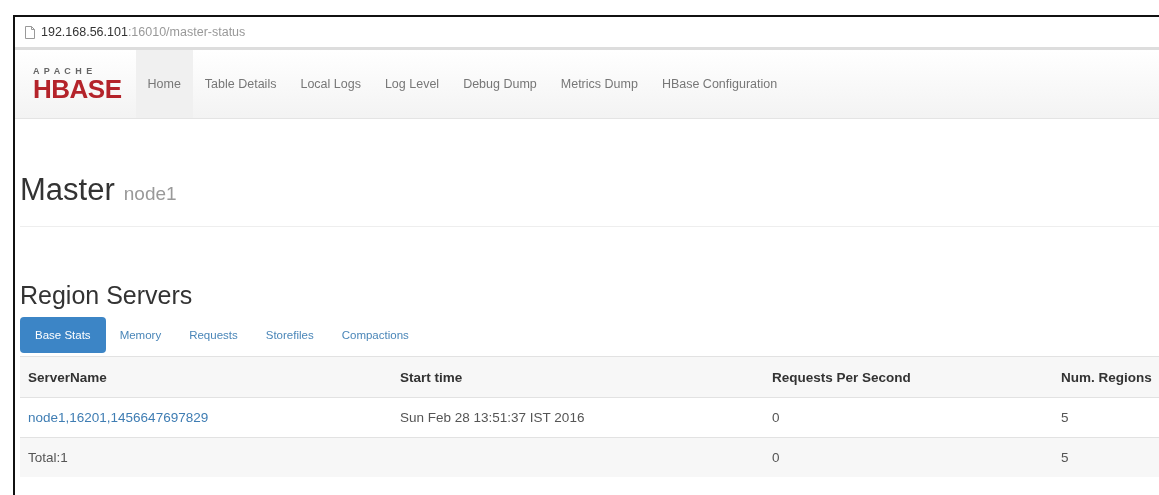 Image resolution: width=1159 pixels, height=495 pixels. Describe the element at coordinates (330, 84) in the screenshot. I see `nav-link: Local Logs` at that location.